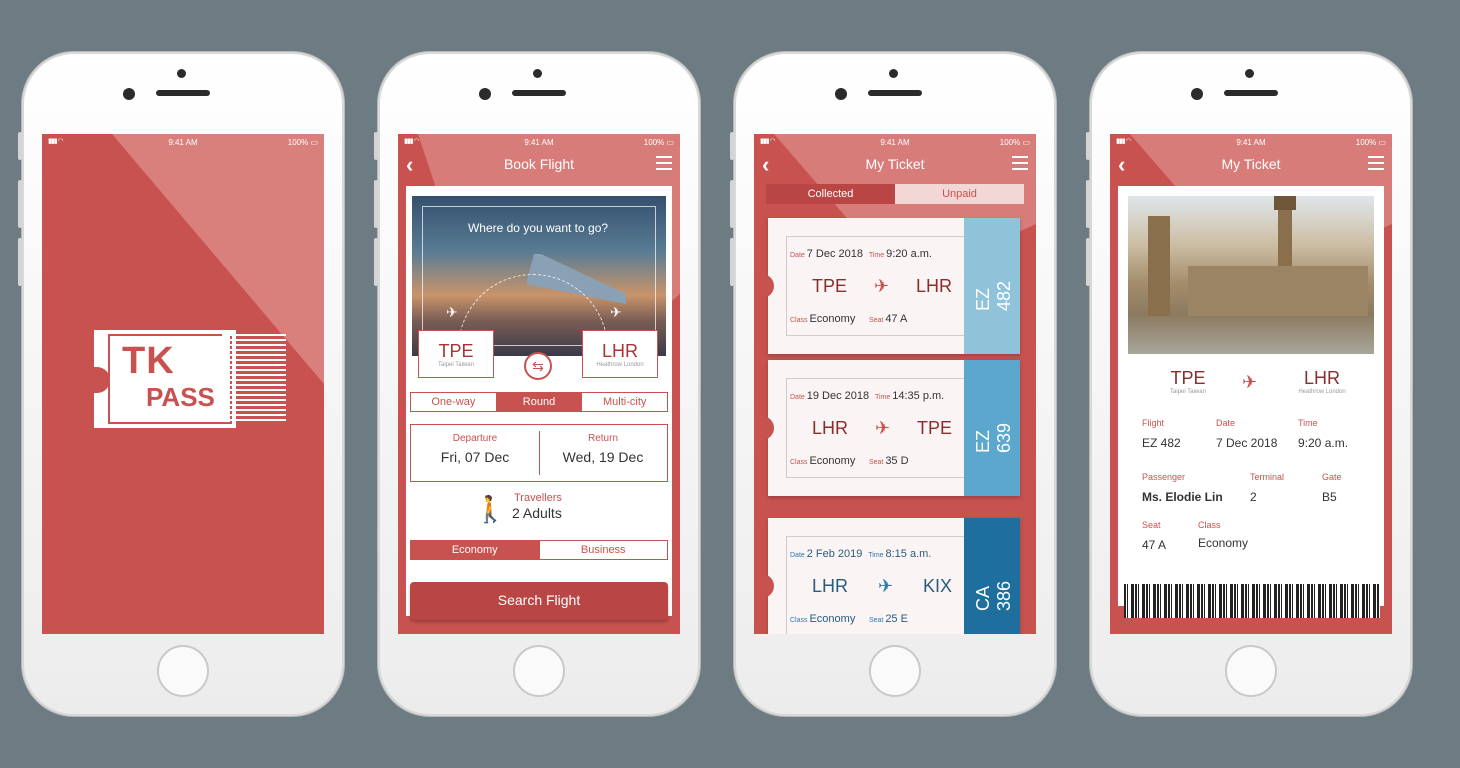 This screenshot has height=768, width=1460. I want to click on trip-multi-city: Multi-city, so click(624, 402).